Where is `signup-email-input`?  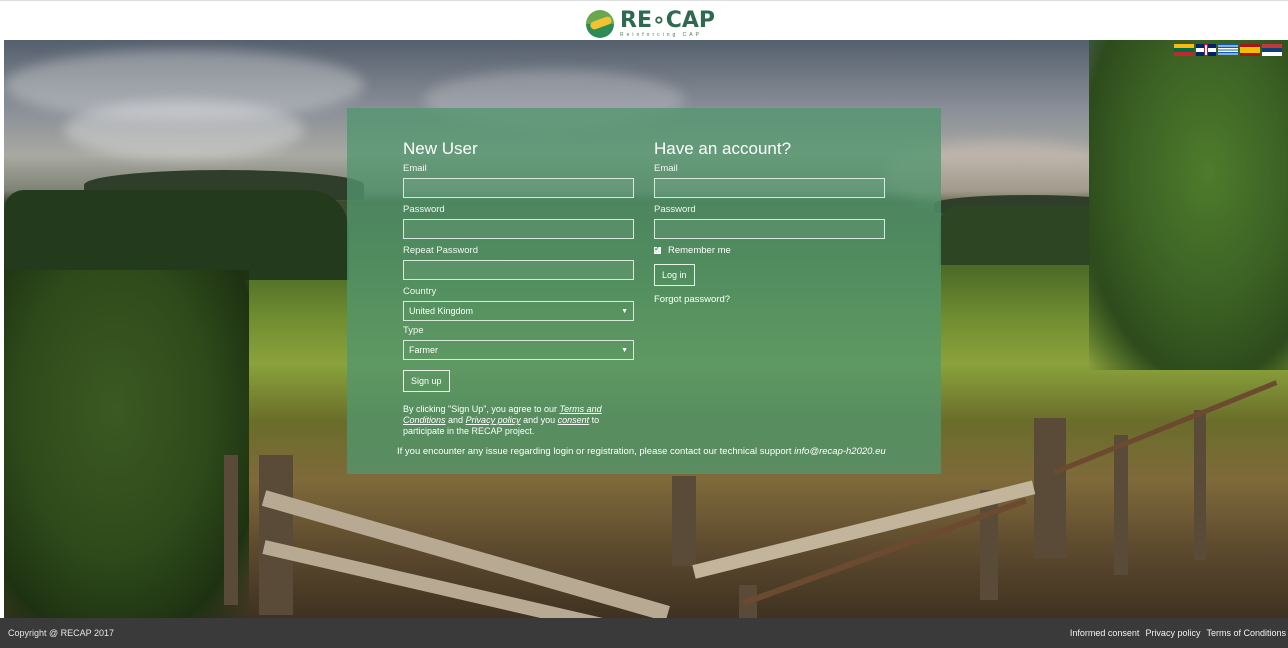
signup-email-input is located at coordinates (518, 188).